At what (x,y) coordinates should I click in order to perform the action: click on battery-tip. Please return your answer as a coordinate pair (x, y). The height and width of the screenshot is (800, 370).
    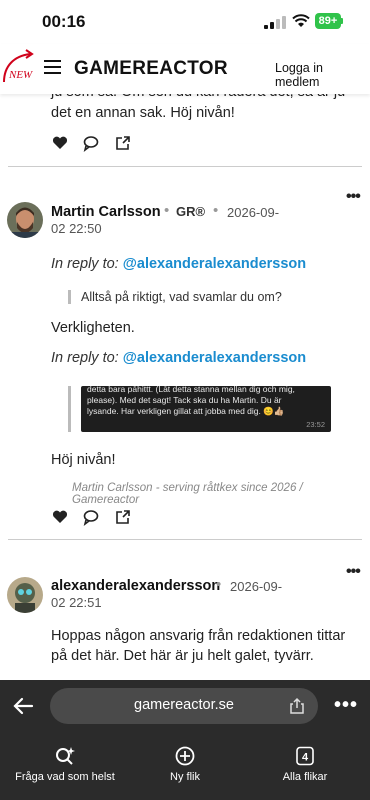
    Looking at the image, I should click on (342, 21).